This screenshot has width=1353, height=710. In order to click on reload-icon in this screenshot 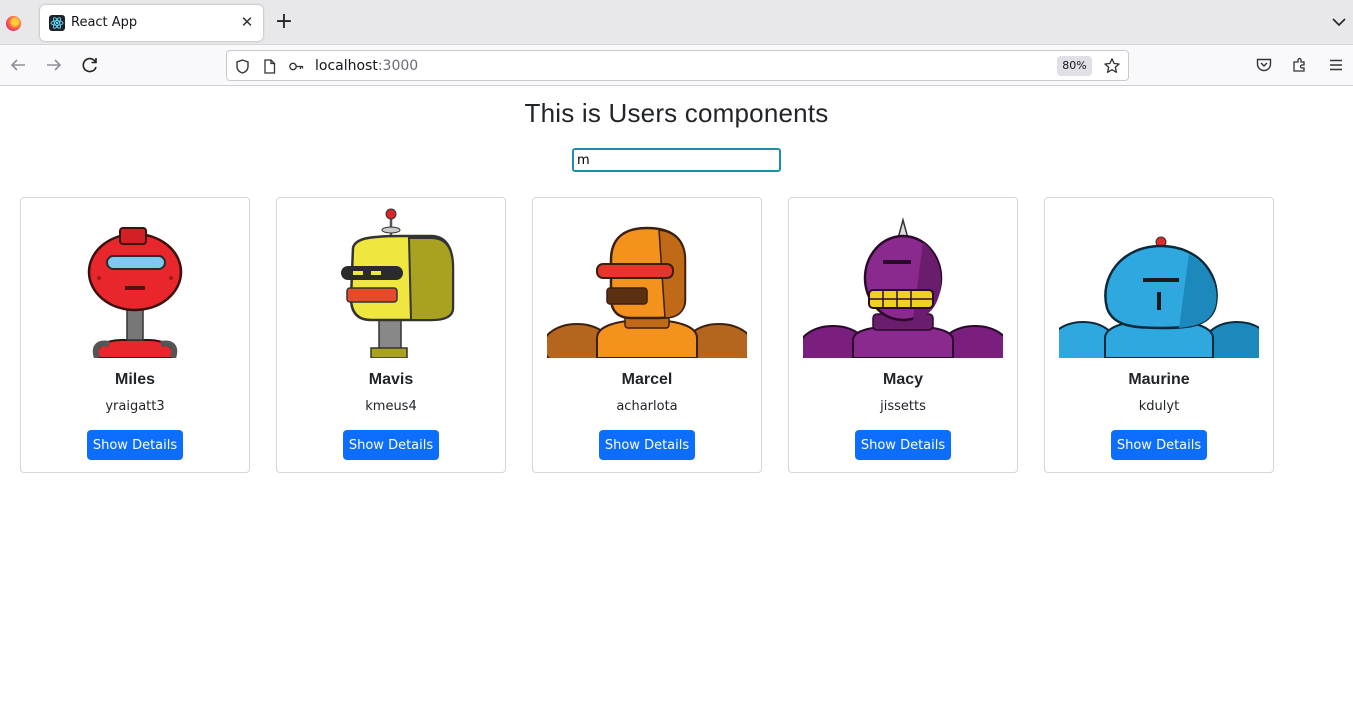, I will do `click(90, 65)`.